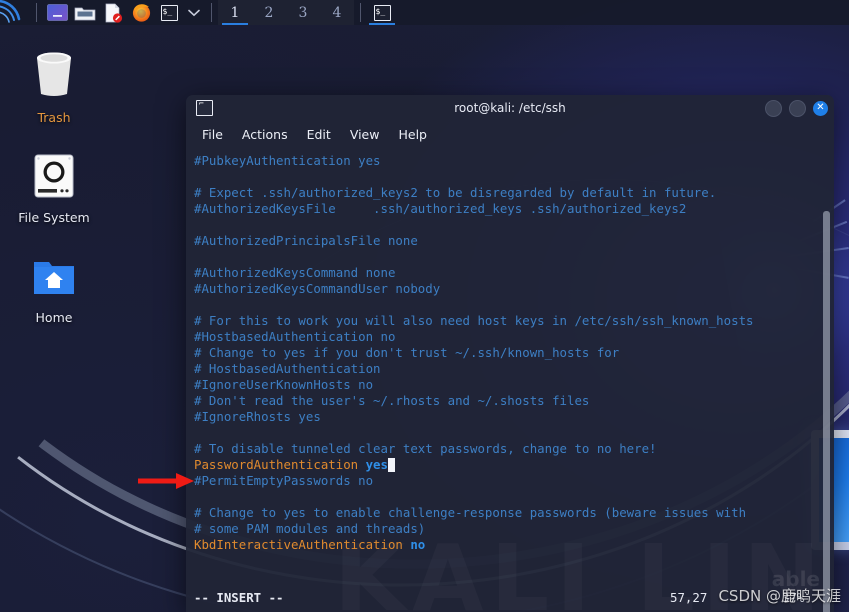 This screenshot has height=612, width=849. Describe the element at coordinates (54, 317) in the screenshot. I see `desktop-icon-label: Home` at that location.